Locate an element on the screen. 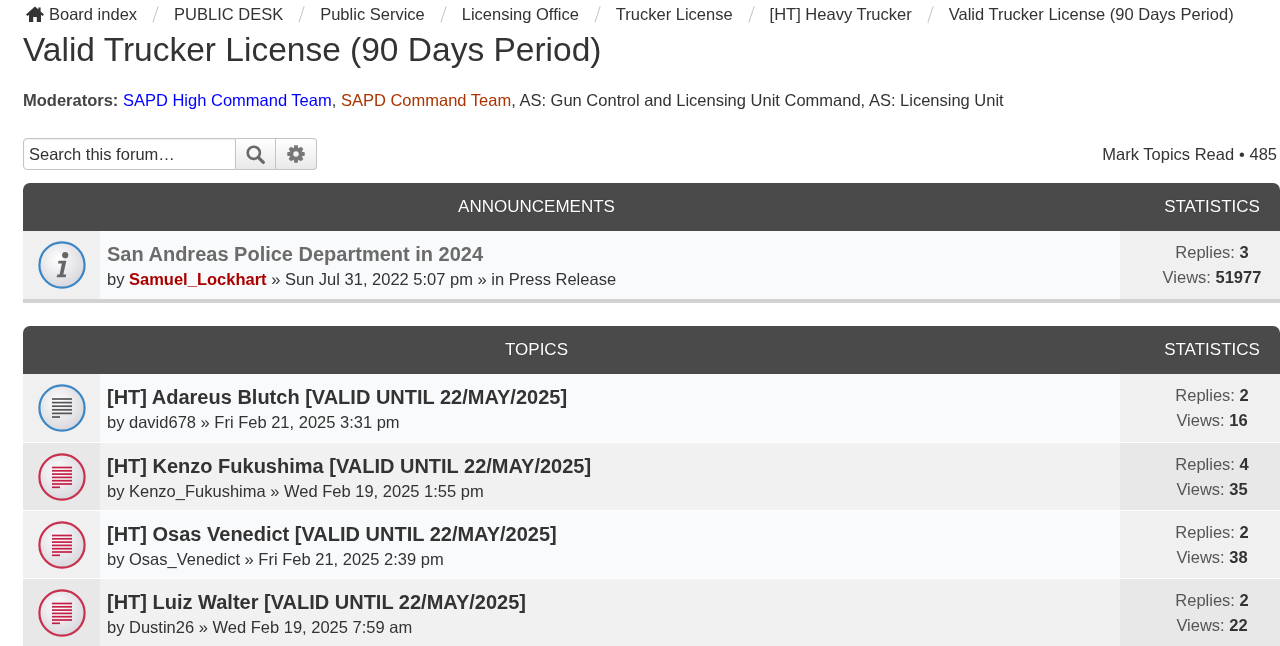 Image resolution: width=1280 pixels, height=646 pixels. breadcrumb-link: Licensing Office is located at coordinates (520, 14).